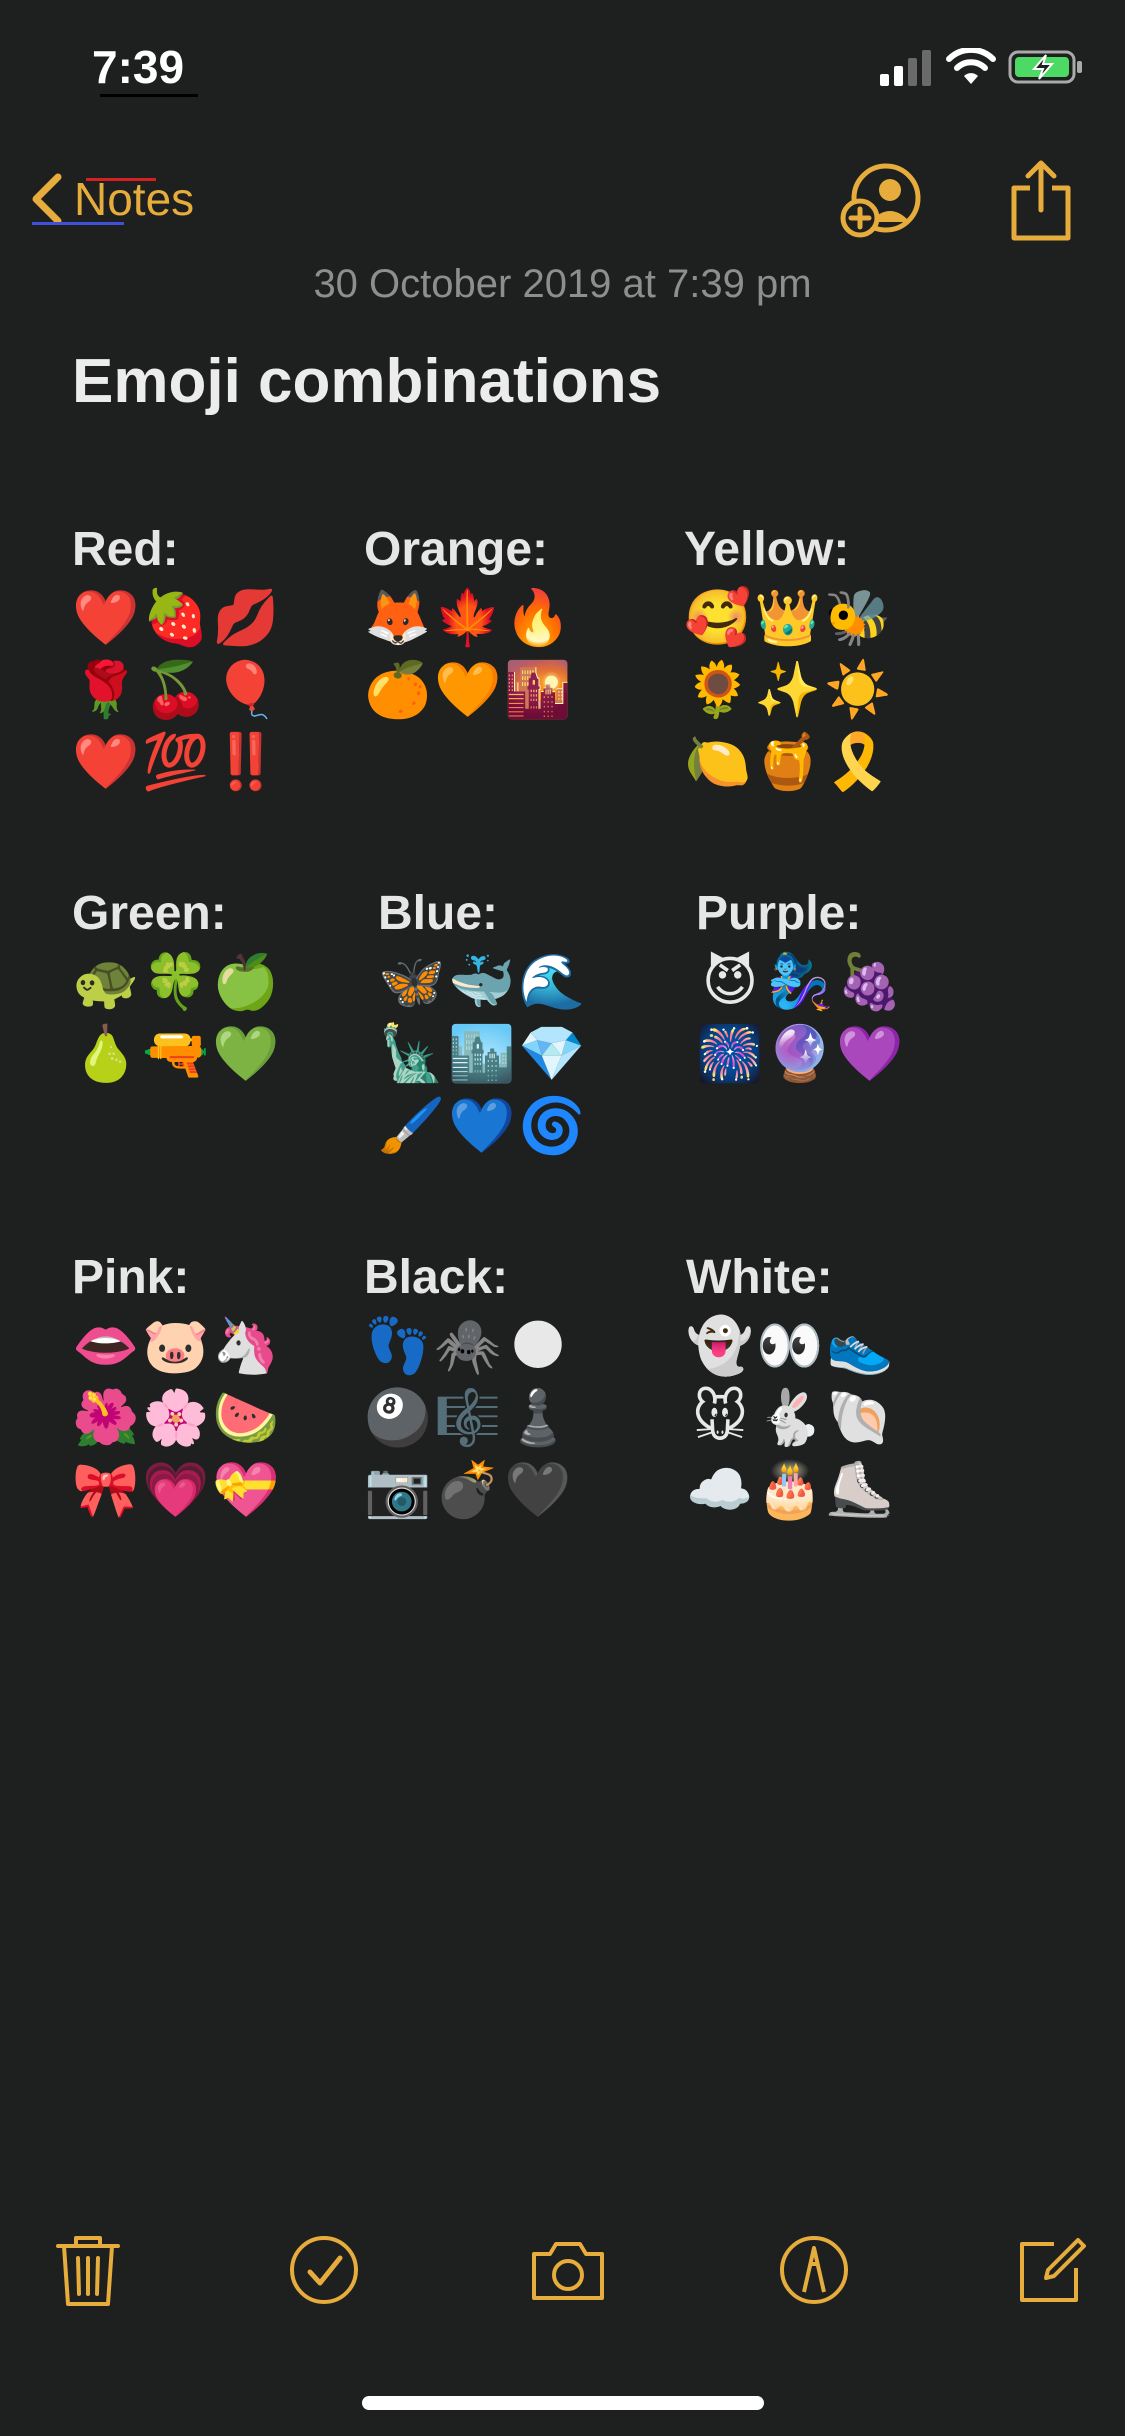  Describe the element at coordinates (47, 199) in the screenshot. I see `chevron-left-icon` at that location.